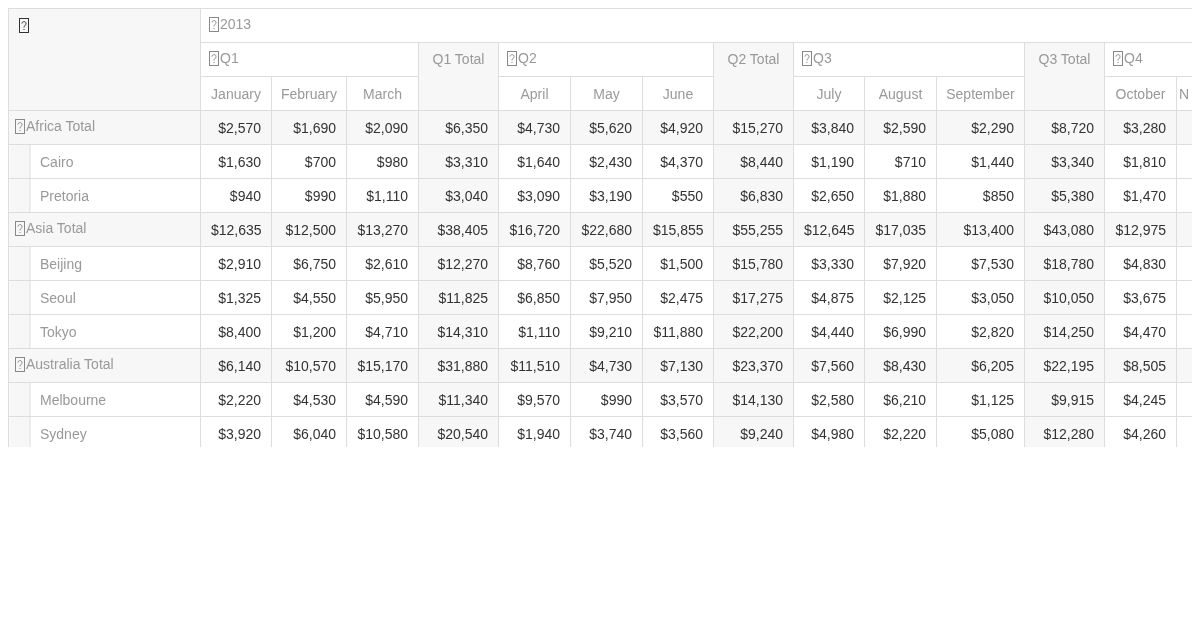 The image size is (1200, 630). I want to click on value-cell: $4,245, so click(1140, 399).